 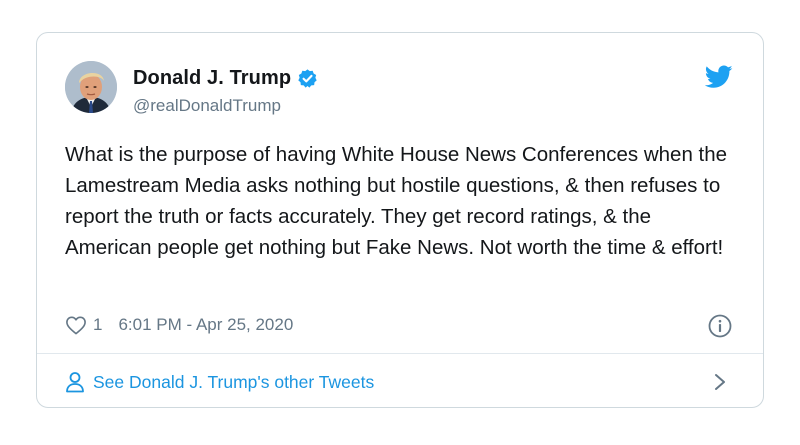 What do you see at coordinates (233, 382) in the screenshot?
I see `see-other-tweets-label: See Donald J. Trump's other Tweets` at bounding box center [233, 382].